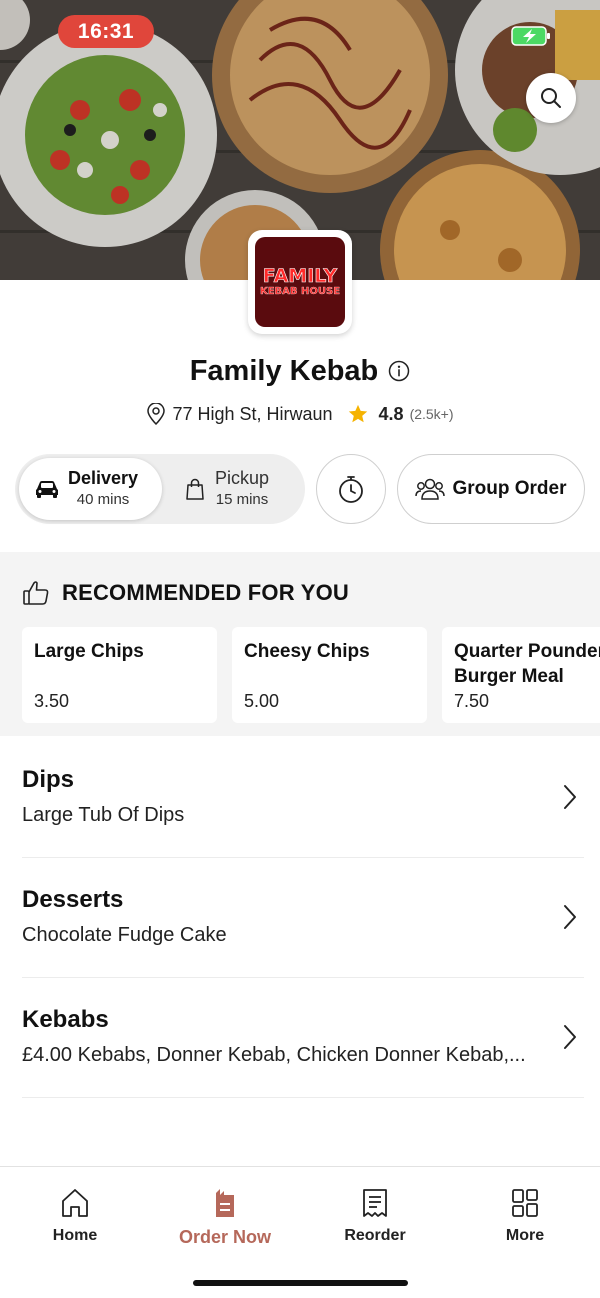 This screenshot has height=1298, width=600. What do you see at coordinates (303, 918) in the screenshot?
I see `category-row-desserts: Desserts Chocolate Fudge Cake` at bounding box center [303, 918].